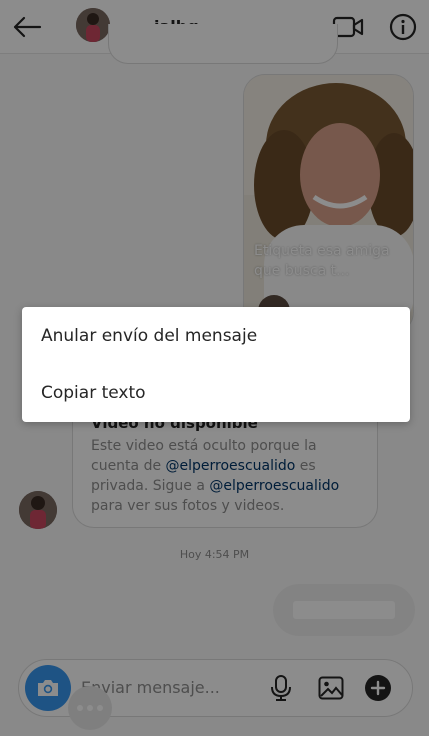 This screenshot has height=736, width=429. I want to click on unsend-message-option: Anular envío del mensaje, so click(216, 335).